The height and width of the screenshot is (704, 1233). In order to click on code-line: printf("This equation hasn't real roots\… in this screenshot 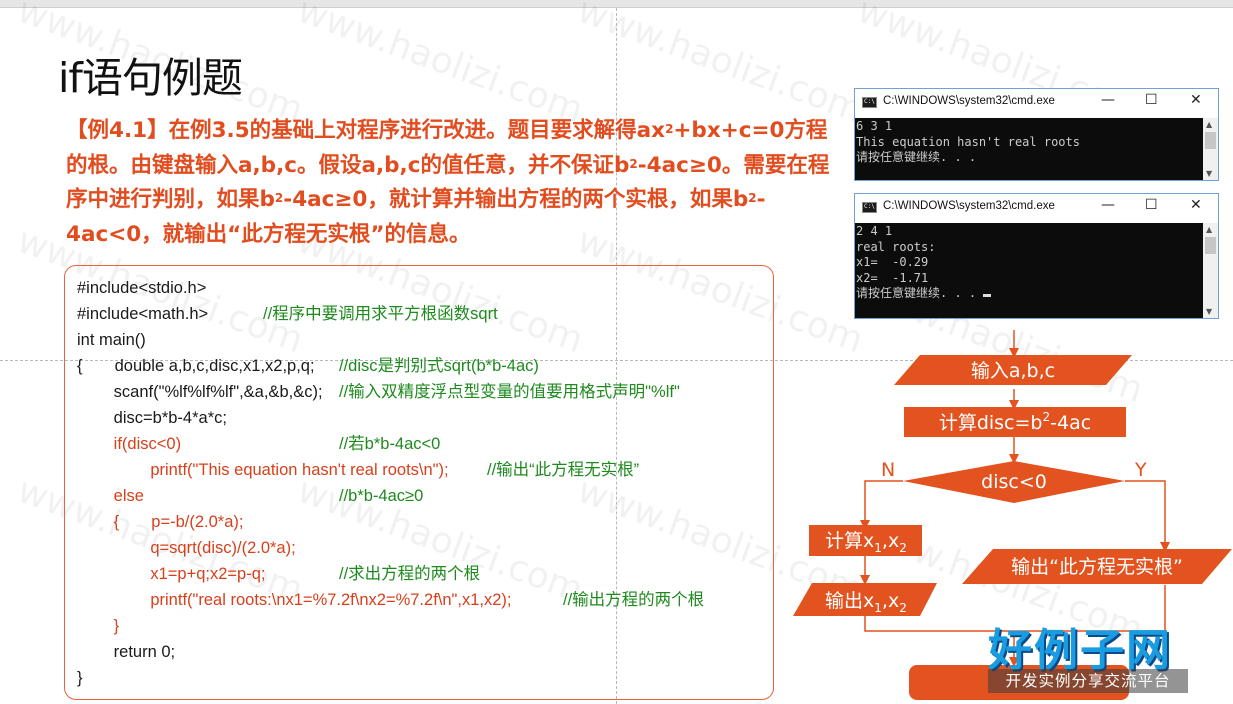, I will do `click(425, 470)`.